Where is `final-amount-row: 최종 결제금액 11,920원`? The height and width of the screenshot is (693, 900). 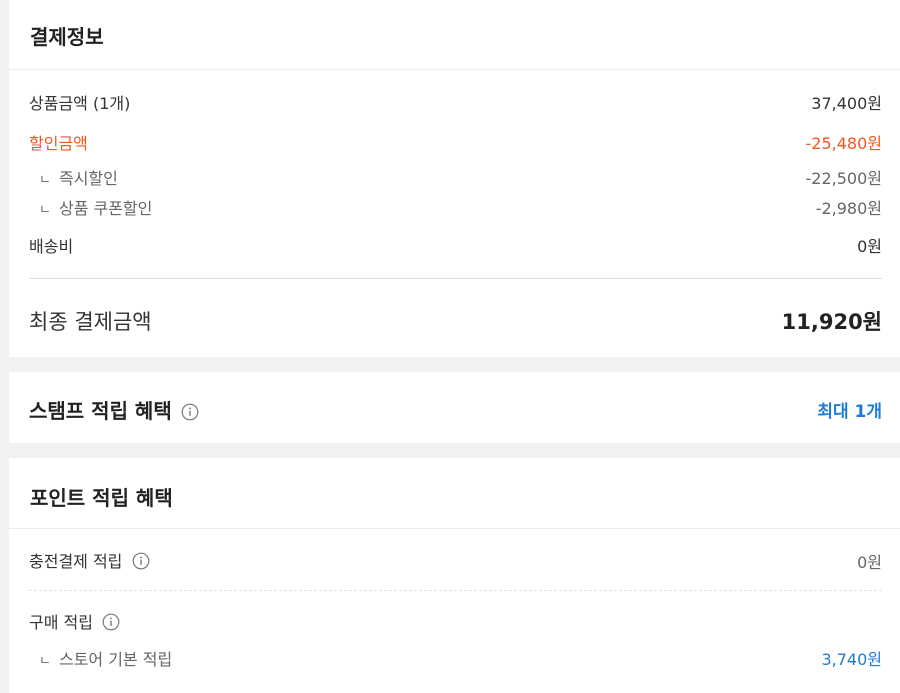 final-amount-row: 최종 결제금액 11,920원 is located at coordinates (455, 321).